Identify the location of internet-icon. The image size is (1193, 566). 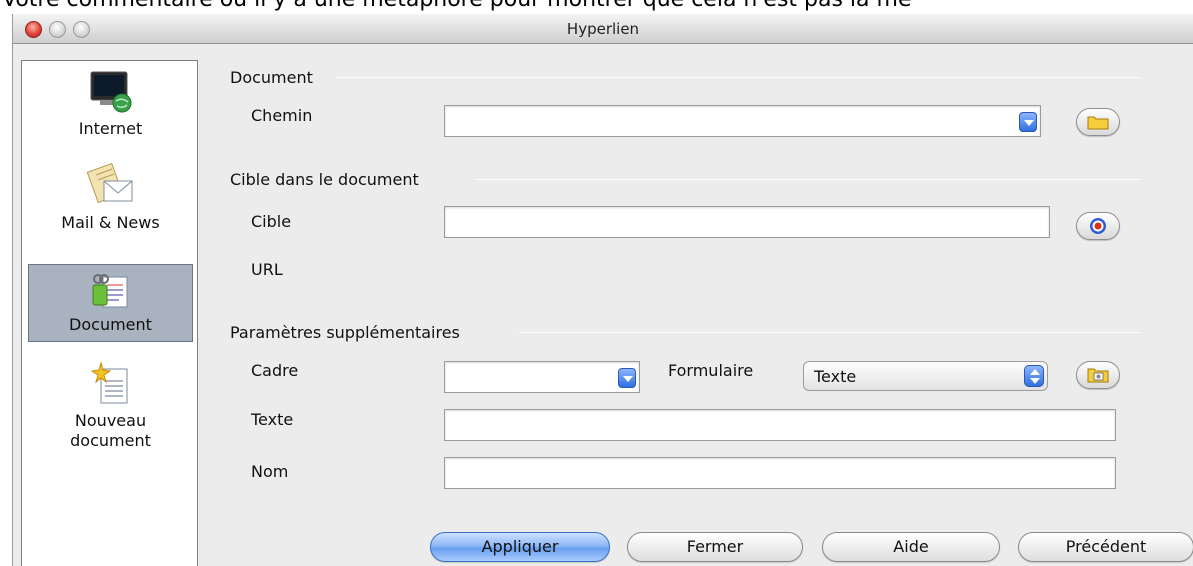
(110, 92).